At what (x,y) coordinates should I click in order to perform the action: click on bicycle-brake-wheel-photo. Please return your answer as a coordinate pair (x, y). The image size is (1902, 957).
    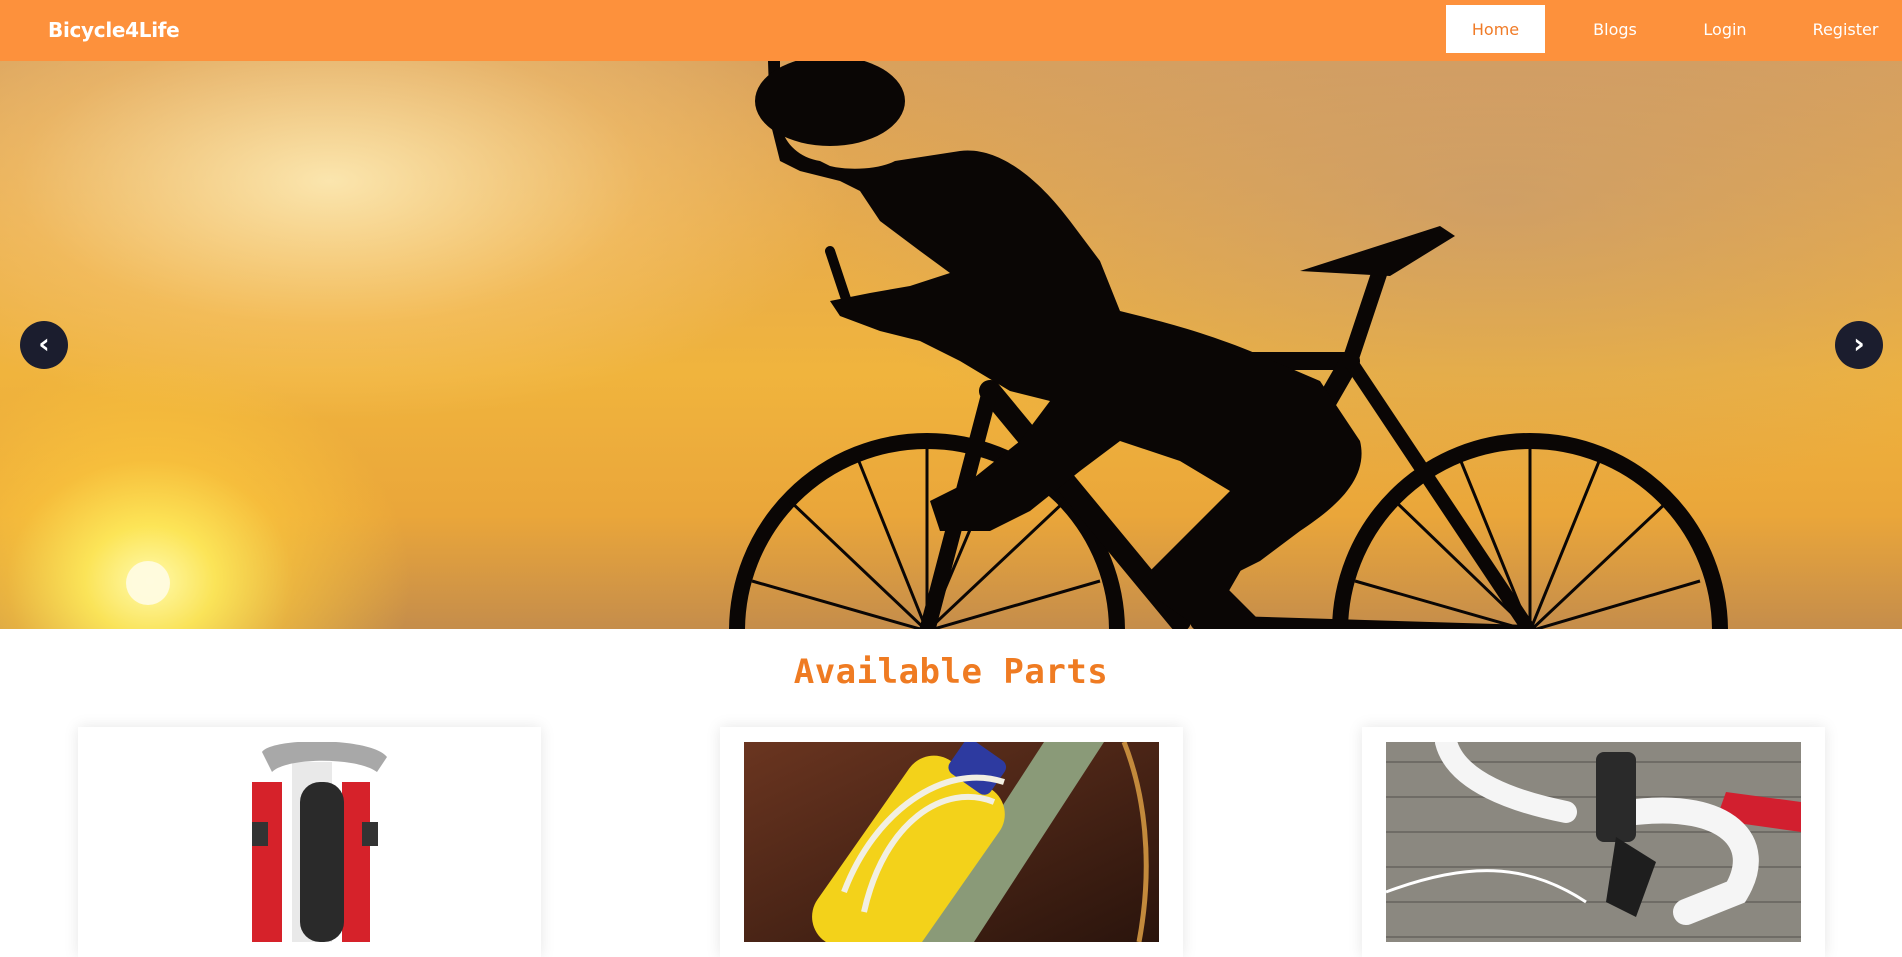
    Looking at the image, I should click on (309, 842).